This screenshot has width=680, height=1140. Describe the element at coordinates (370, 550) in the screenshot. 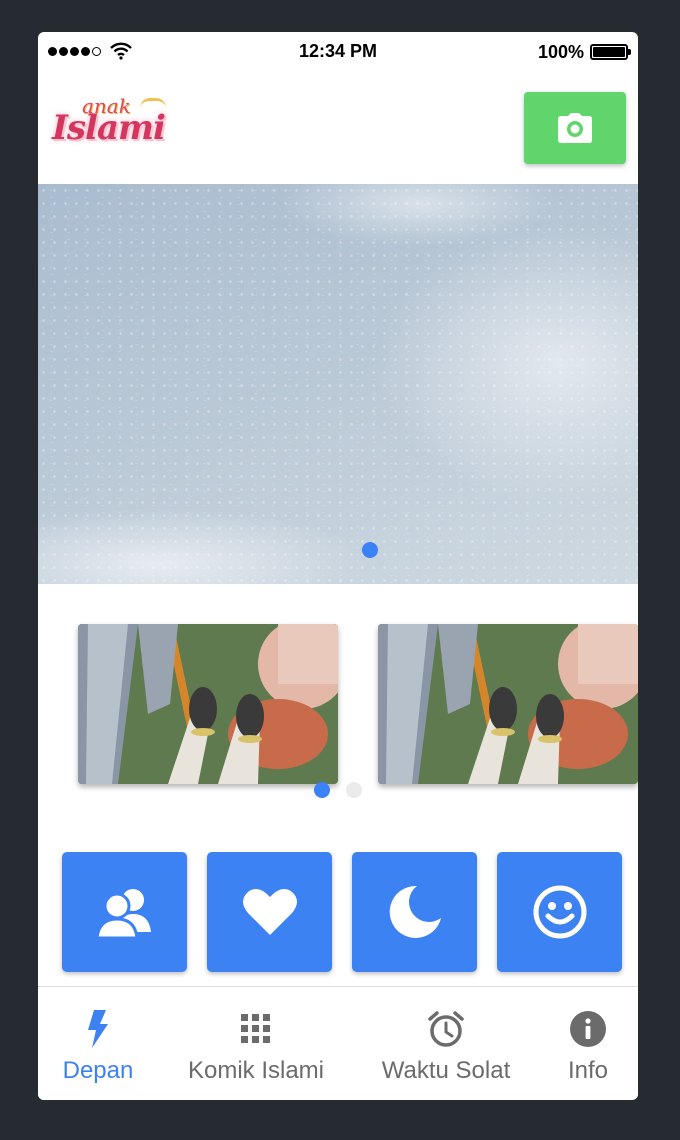

I see `hero-page-indicator` at that location.